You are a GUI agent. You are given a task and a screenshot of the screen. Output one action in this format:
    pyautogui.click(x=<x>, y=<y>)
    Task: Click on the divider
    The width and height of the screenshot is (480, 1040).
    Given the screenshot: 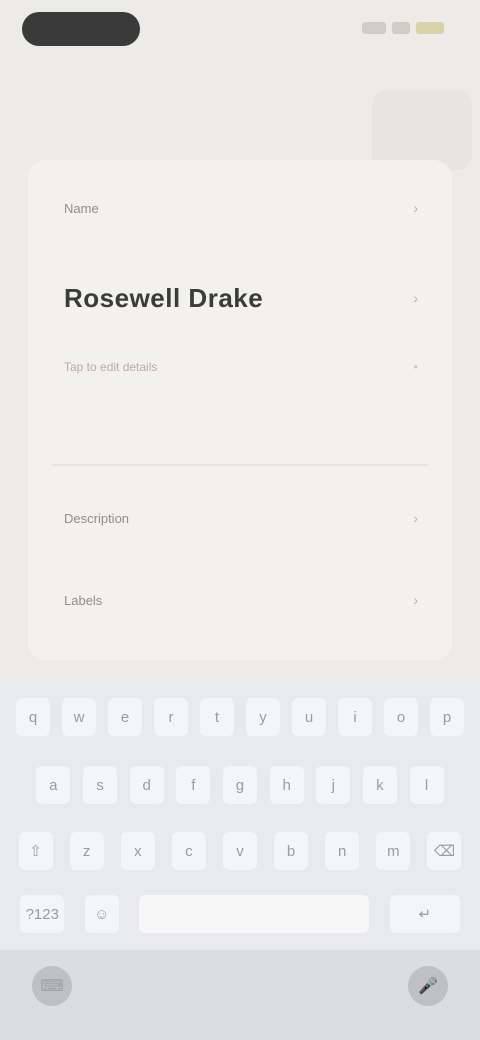 What is the action you would take?
    pyautogui.click(x=240, y=465)
    